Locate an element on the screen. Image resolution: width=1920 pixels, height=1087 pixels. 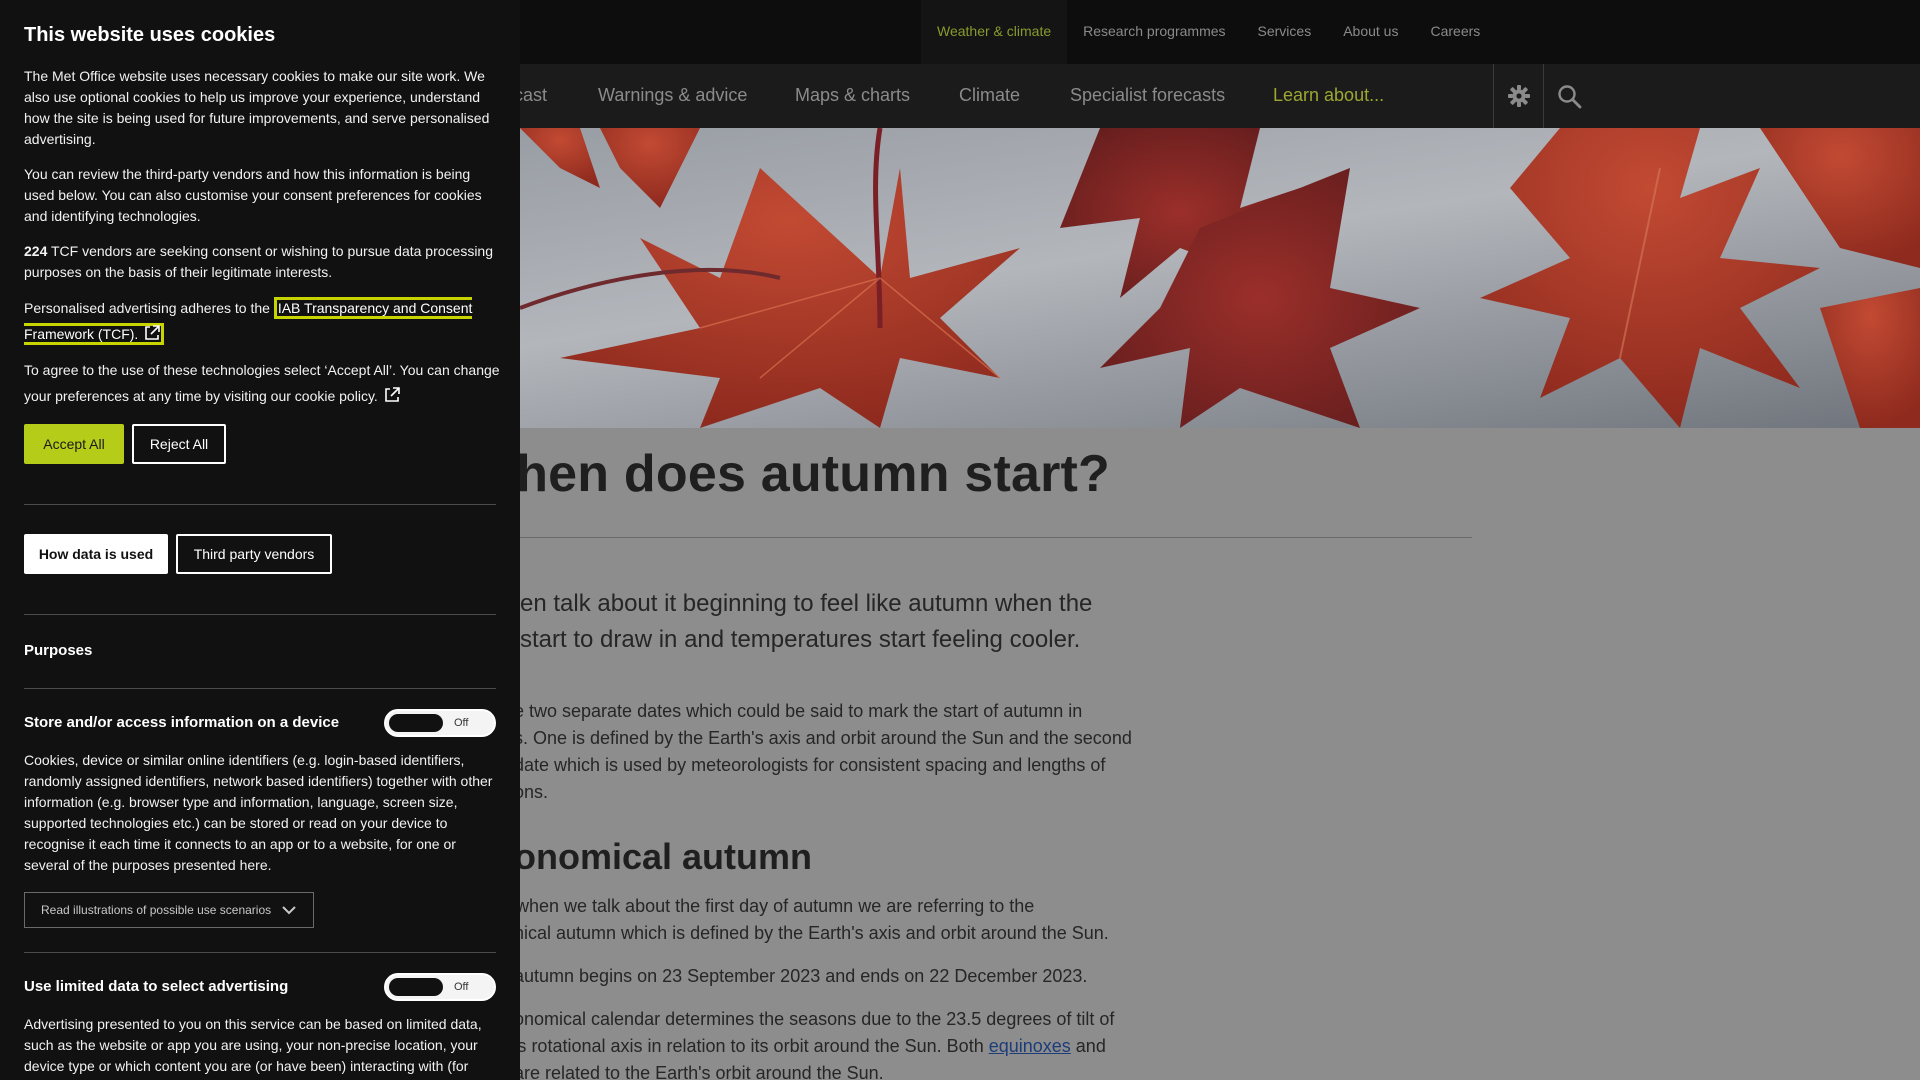
search-icon is located at coordinates (1570, 97).